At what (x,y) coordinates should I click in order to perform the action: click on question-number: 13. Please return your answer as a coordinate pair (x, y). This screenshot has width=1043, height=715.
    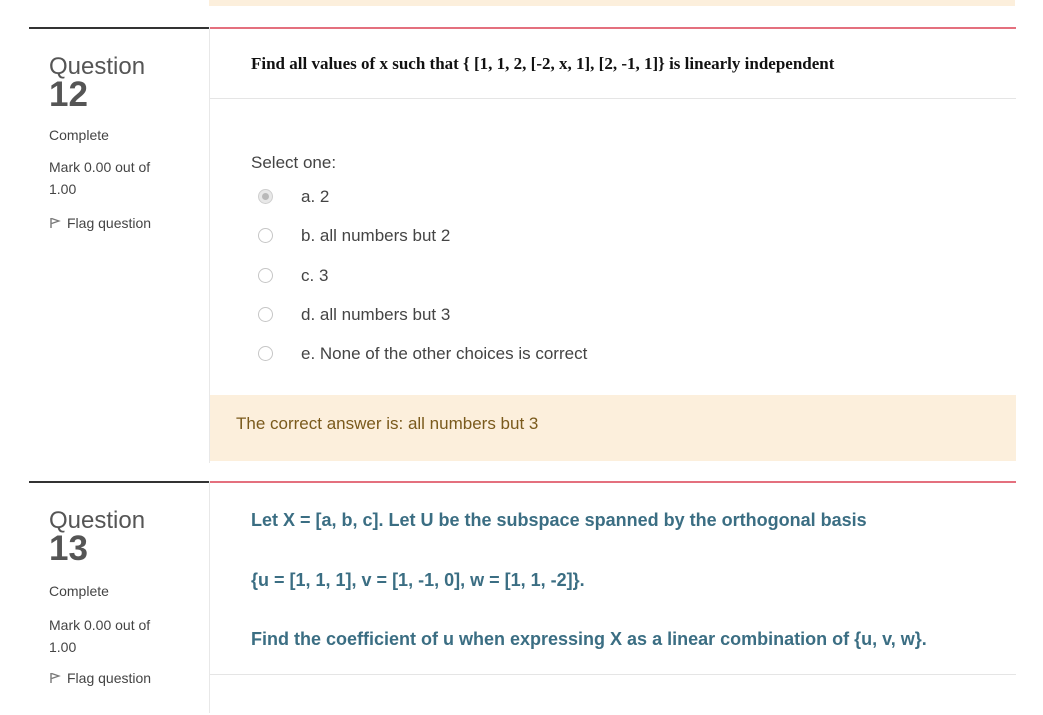
    Looking at the image, I should click on (68, 548).